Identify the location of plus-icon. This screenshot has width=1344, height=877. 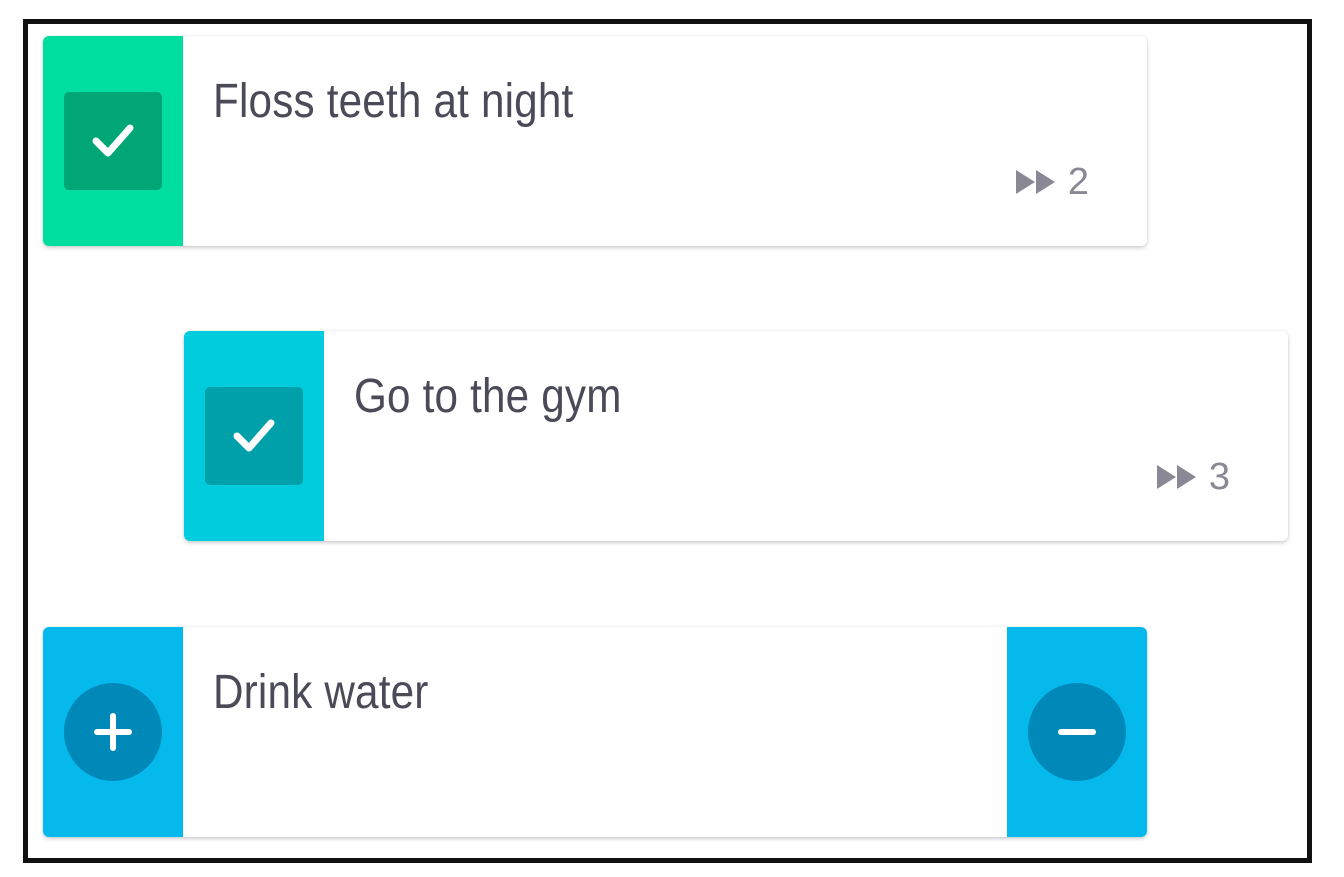
(113, 732).